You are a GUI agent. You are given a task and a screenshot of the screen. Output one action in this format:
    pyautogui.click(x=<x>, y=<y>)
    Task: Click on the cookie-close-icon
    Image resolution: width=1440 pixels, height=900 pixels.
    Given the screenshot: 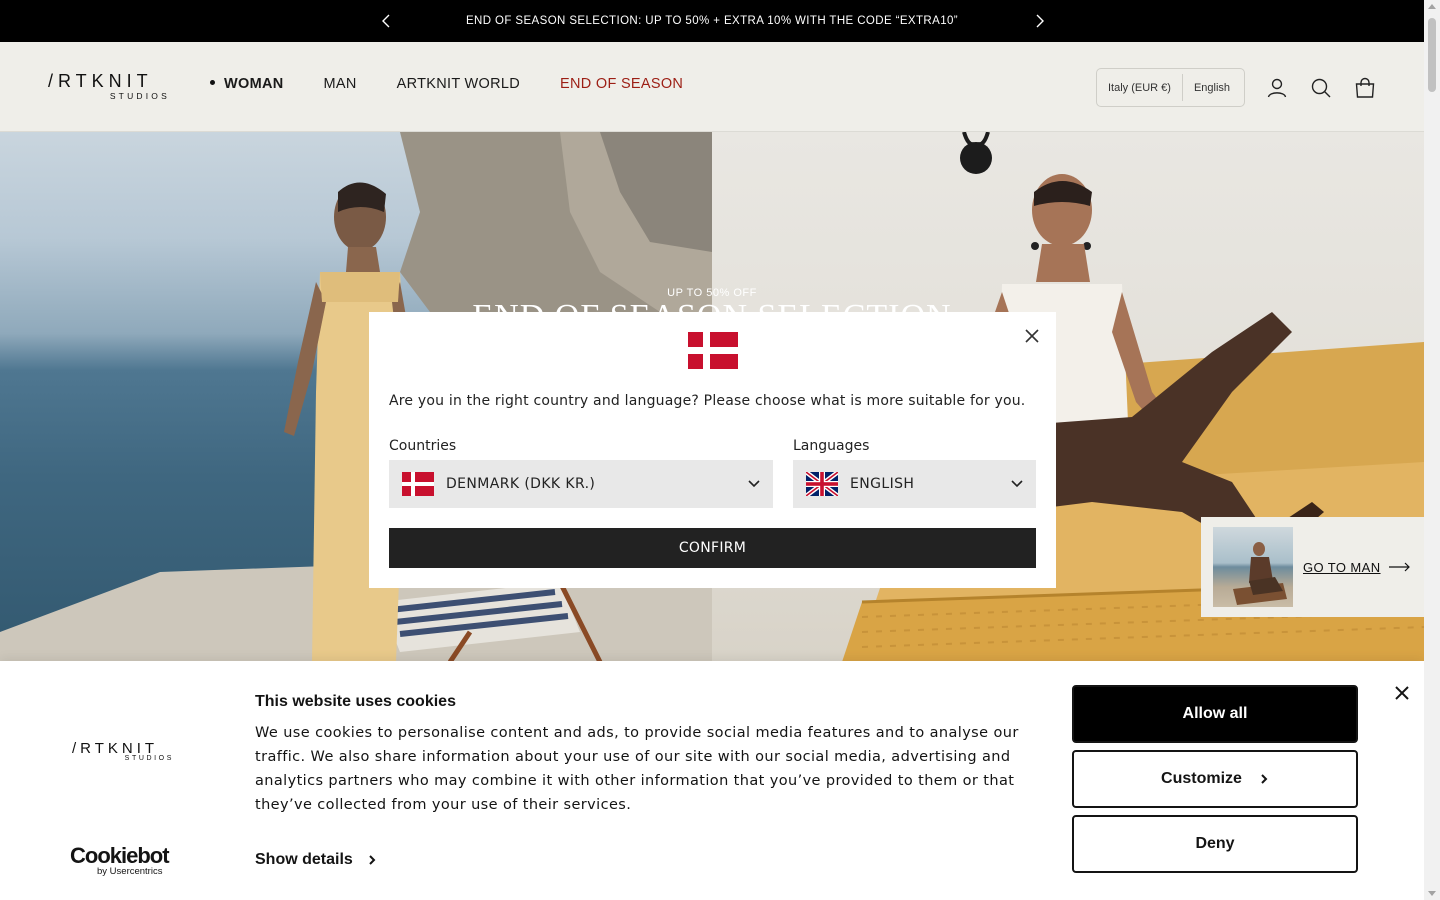 What is the action you would take?
    pyautogui.click(x=1402, y=693)
    